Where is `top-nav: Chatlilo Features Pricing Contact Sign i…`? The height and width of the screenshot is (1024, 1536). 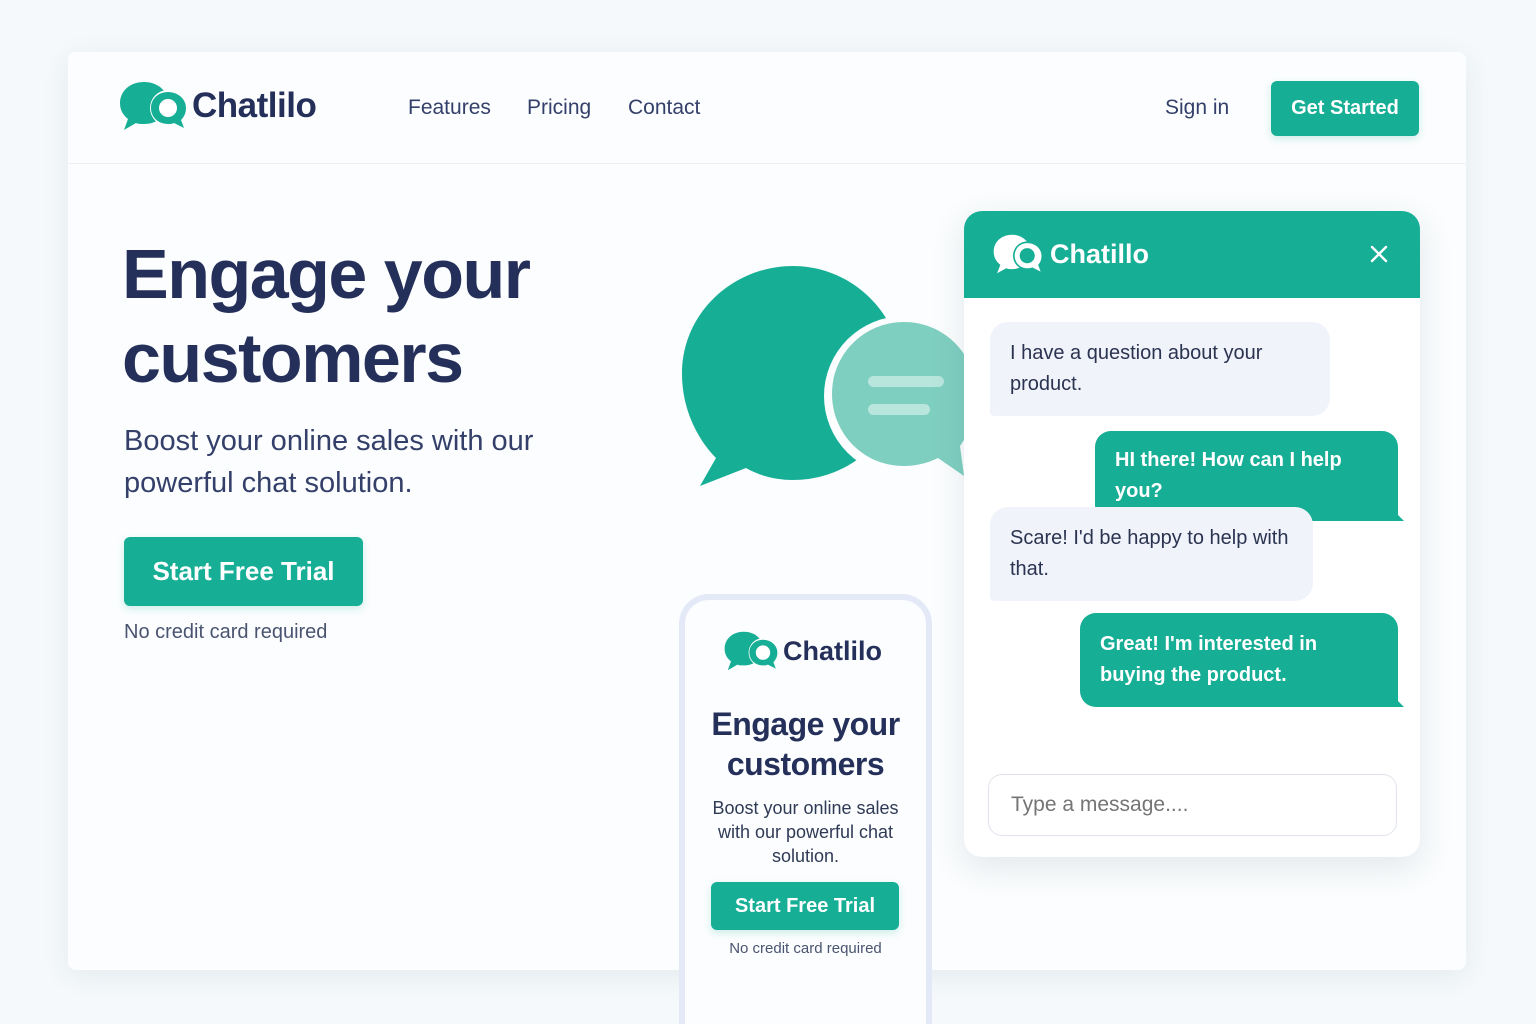 top-nav: Chatlilo Features Pricing Contact Sign i… is located at coordinates (767, 108).